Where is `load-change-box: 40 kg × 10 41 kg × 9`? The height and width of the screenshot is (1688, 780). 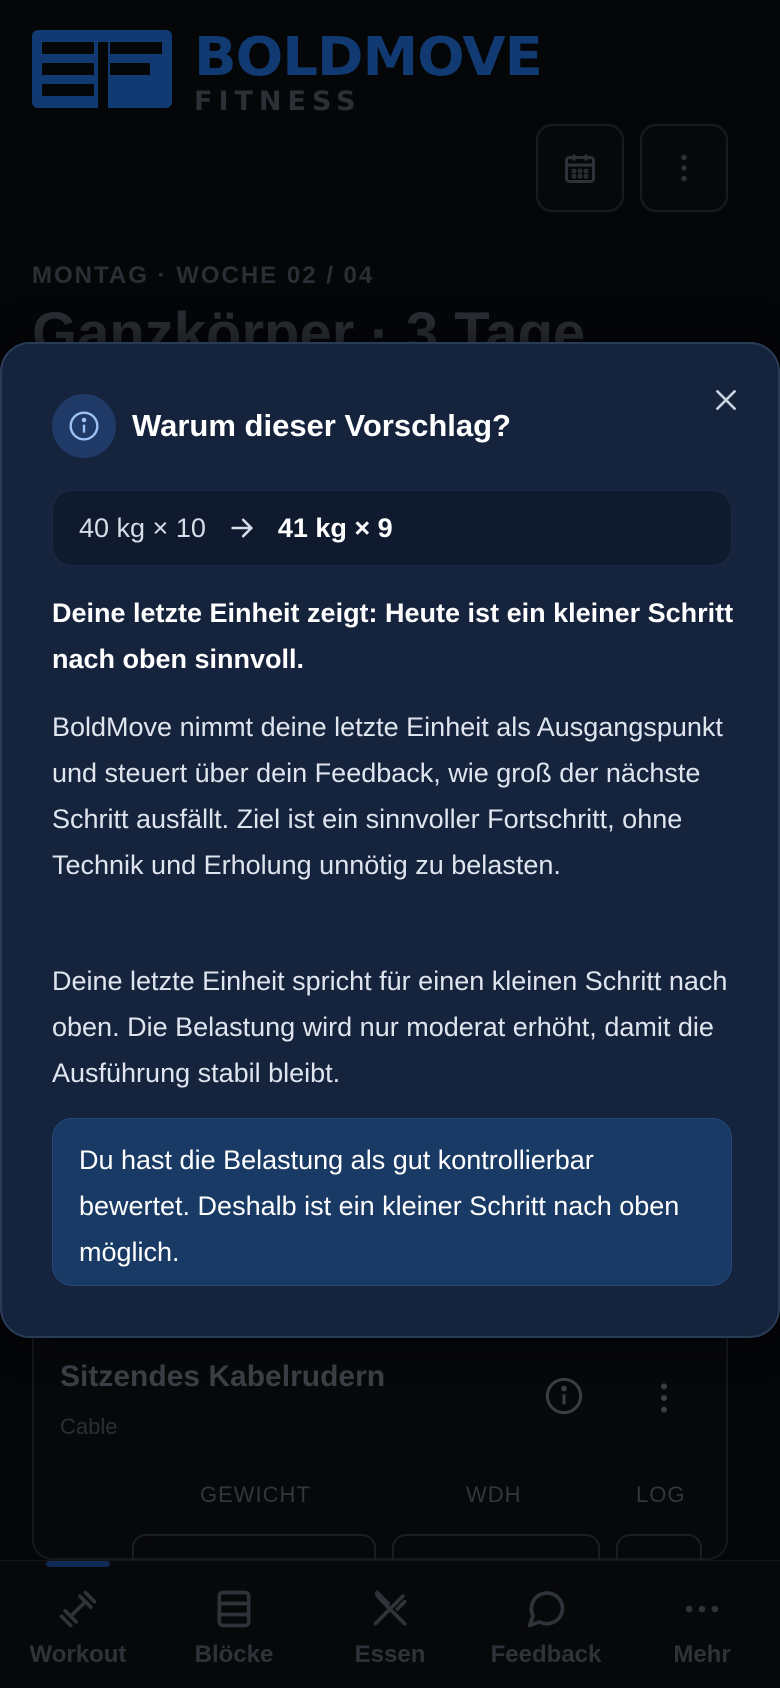
load-change-box: 40 kg × 10 41 kg × 9 is located at coordinates (392, 528).